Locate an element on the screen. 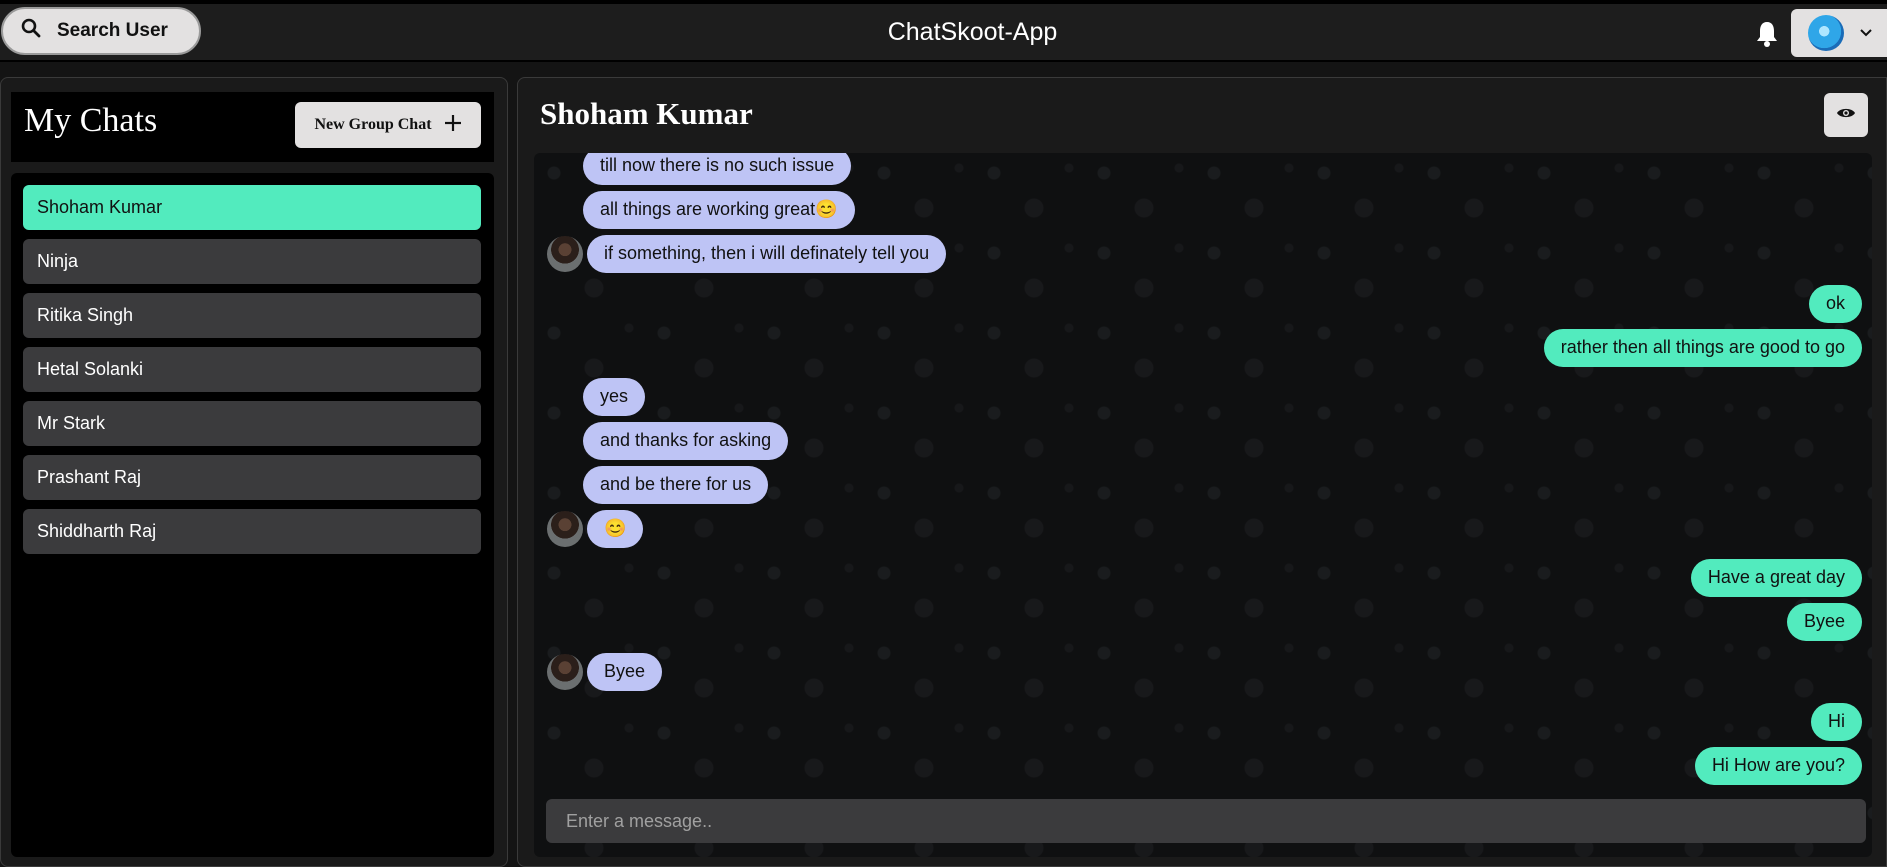 The image size is (1887, 867). bell-icon is located at coordinates (1767, 34).